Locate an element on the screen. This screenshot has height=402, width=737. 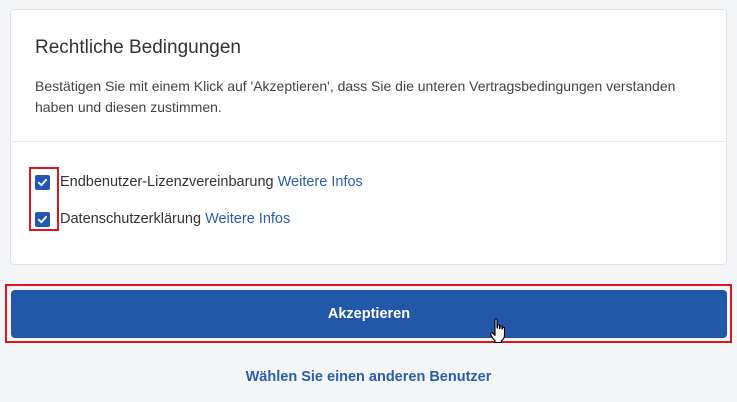
hand-pointer-icon is located at coordinates (498, 331).